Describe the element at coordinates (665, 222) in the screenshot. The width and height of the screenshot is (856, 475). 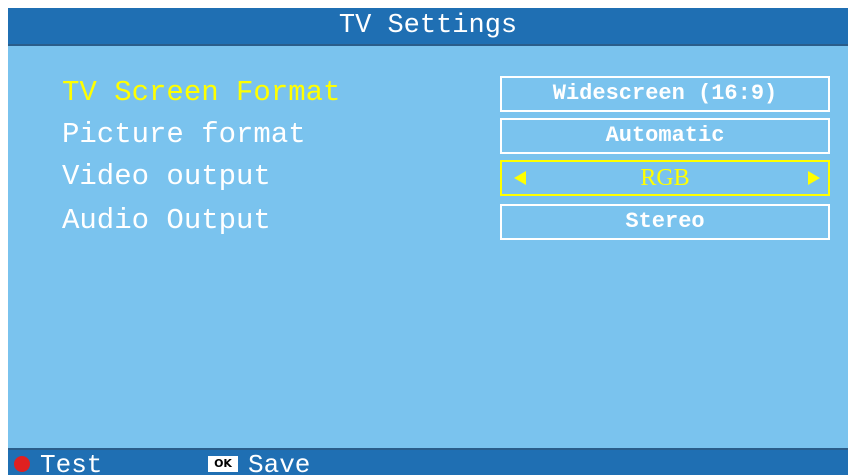
I see `setting-value-audio-output: Stereo` at that location.